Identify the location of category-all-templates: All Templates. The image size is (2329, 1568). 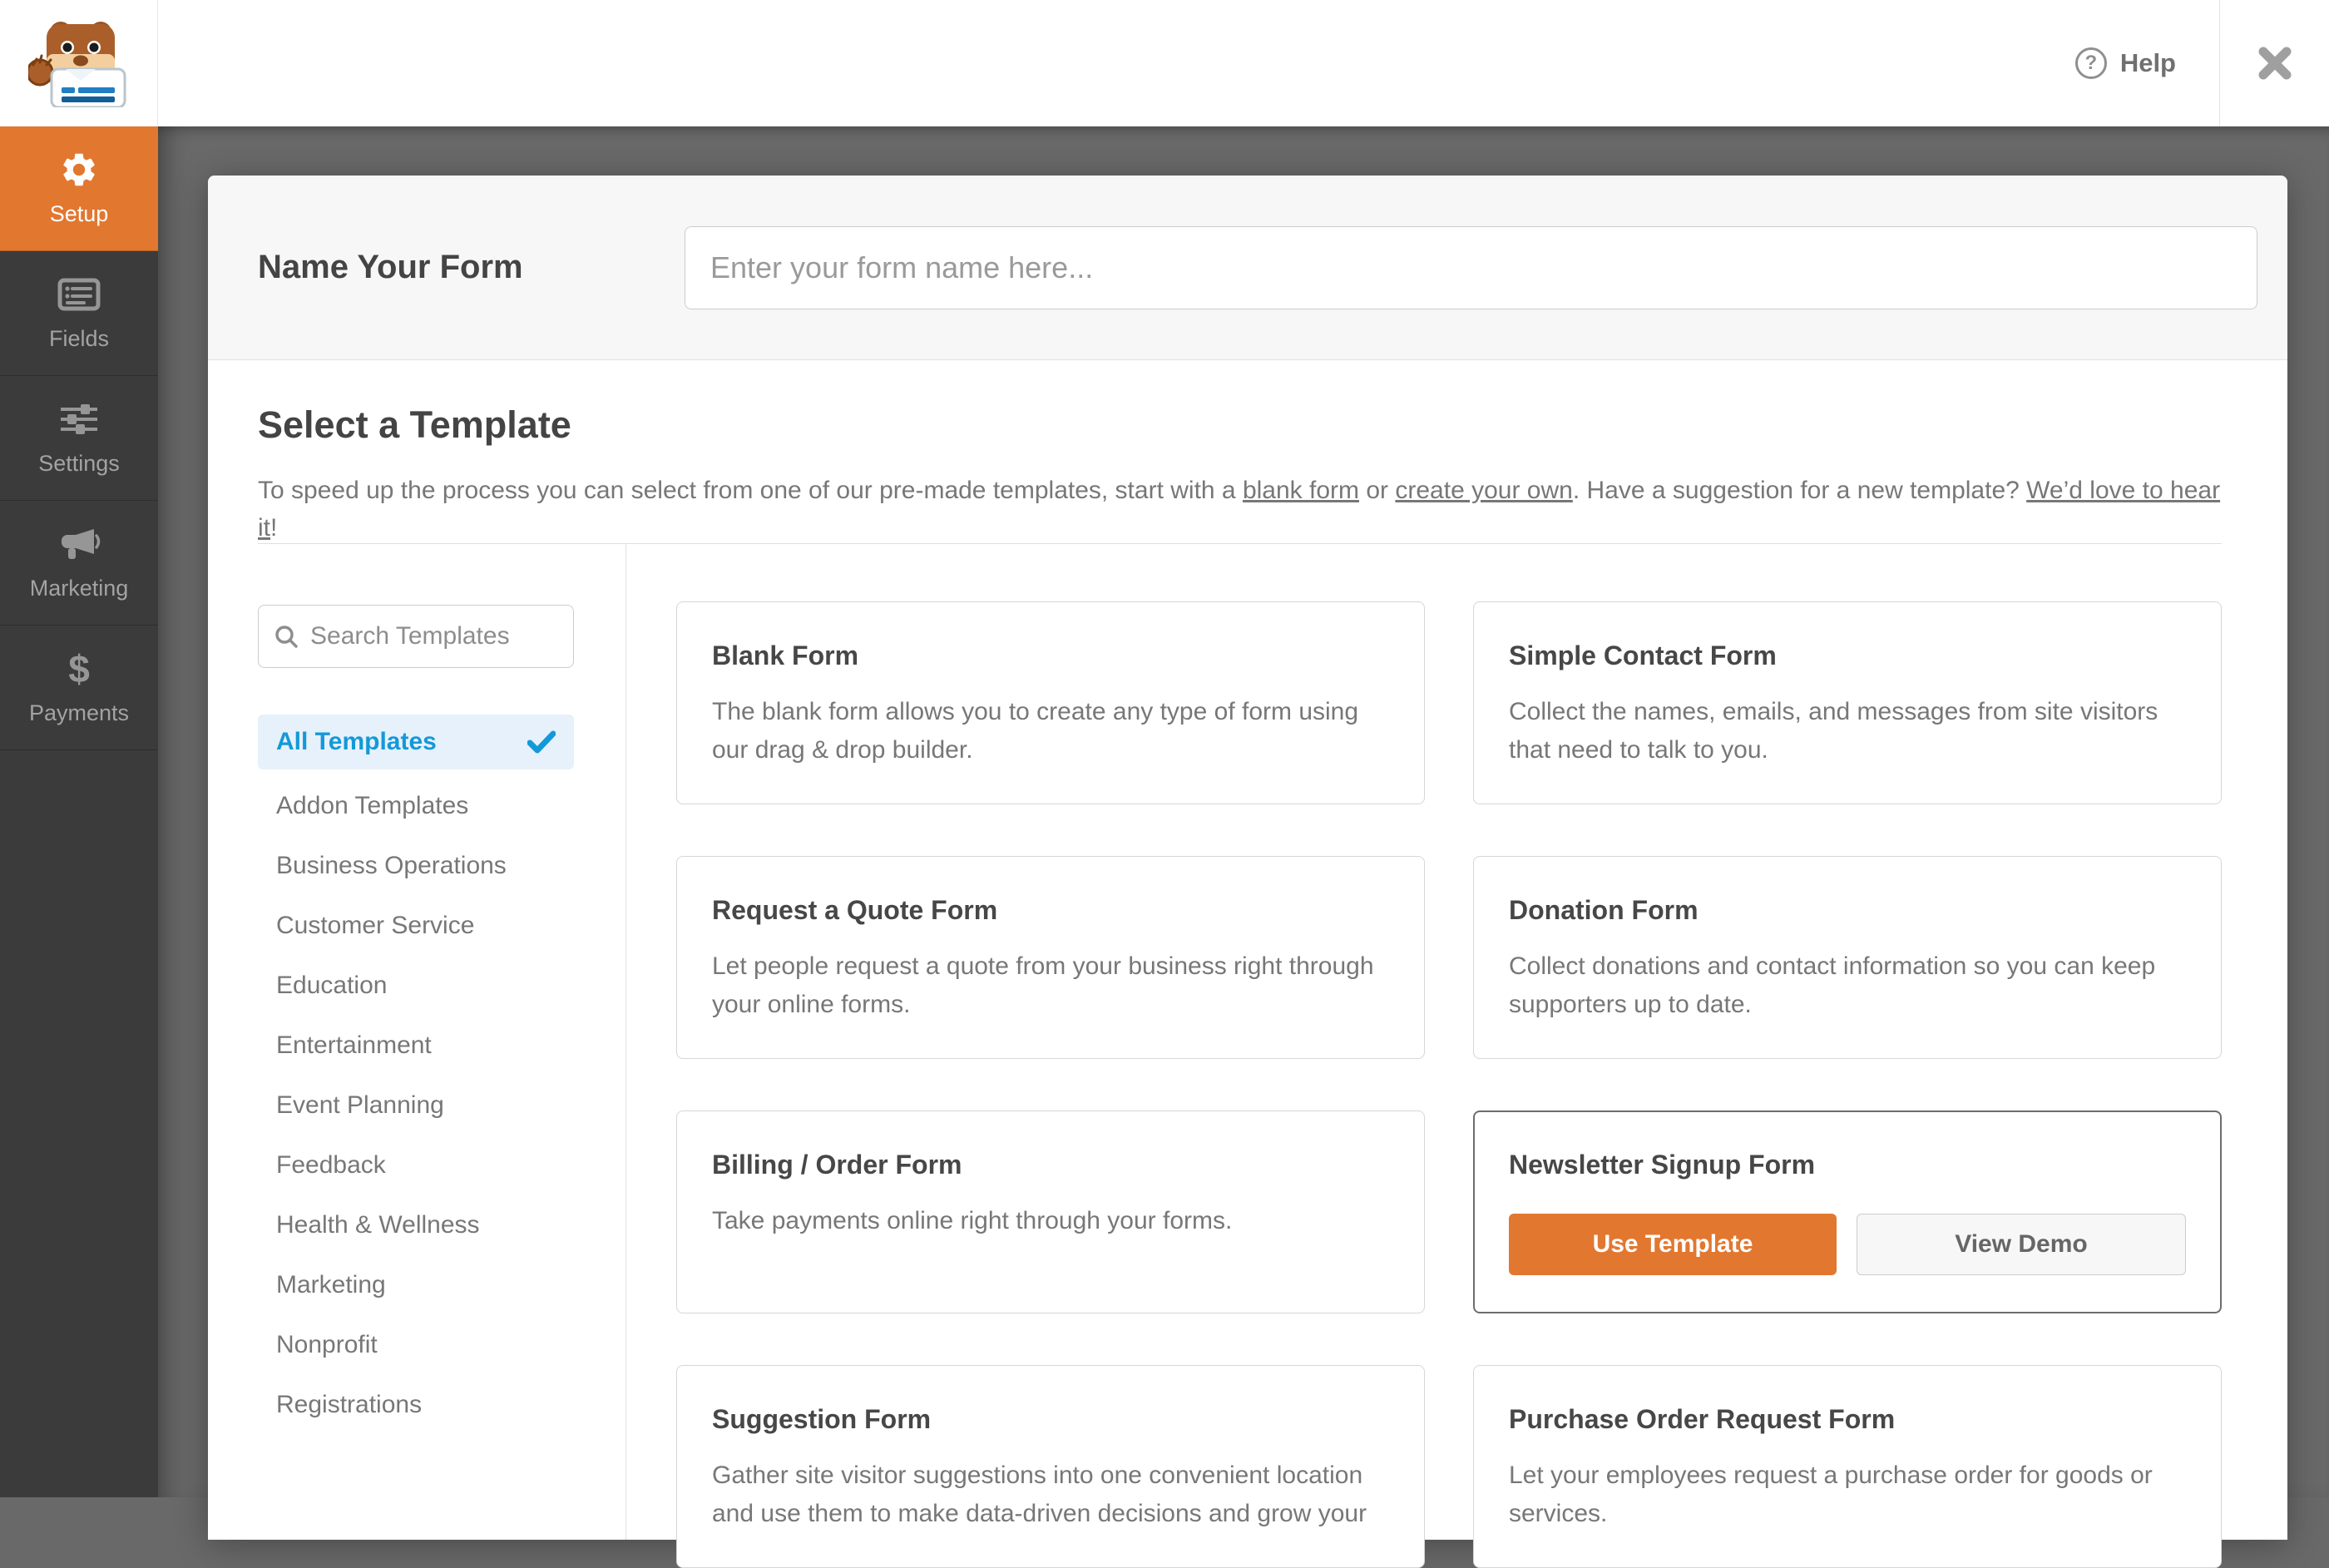
(416, 742).